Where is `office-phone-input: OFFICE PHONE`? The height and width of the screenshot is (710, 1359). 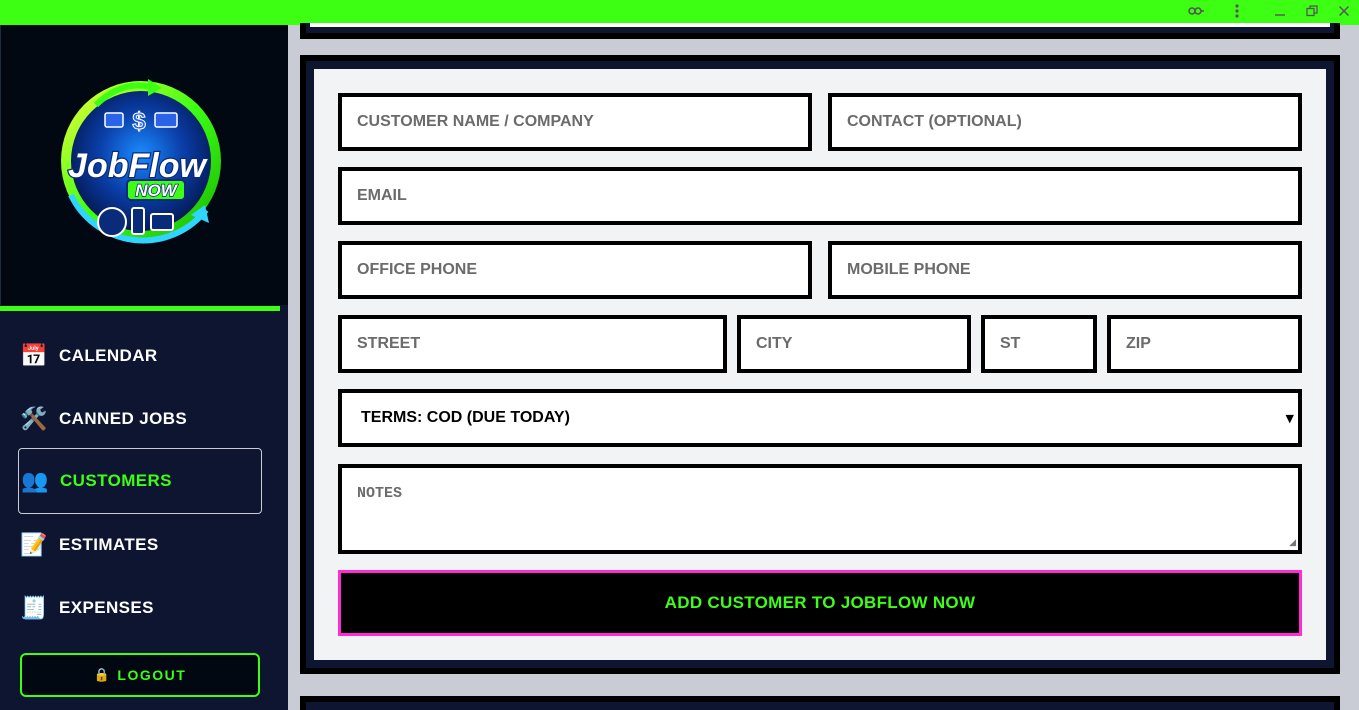 office-phone-input: OFFICE PHONE is located at coordinates (575, 270).